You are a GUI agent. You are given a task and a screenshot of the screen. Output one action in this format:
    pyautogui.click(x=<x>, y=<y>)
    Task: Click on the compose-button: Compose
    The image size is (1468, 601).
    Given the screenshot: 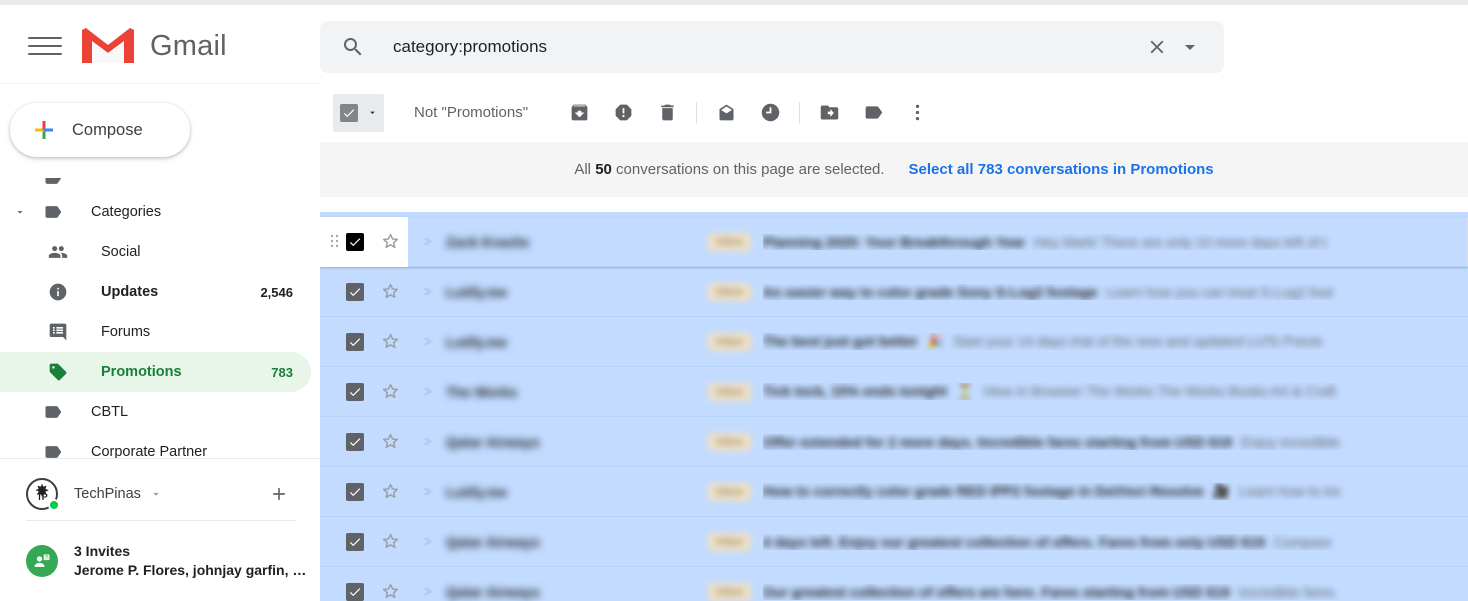 What is the action you would take?
    pyautogui.click(x=100, y=130)
    